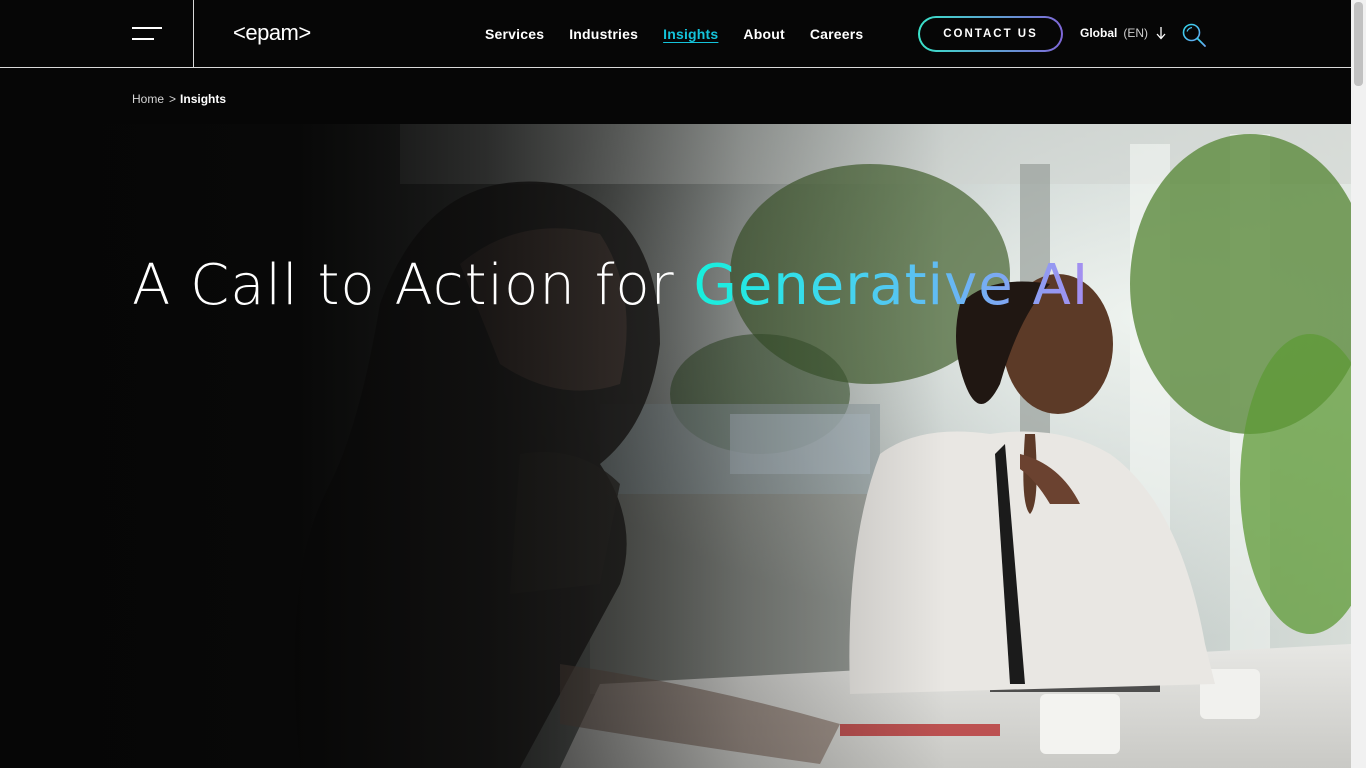 The image size is (1366, 768). I want to click on hero-title: A Call to Action for Generative AI, so click(610, 286).